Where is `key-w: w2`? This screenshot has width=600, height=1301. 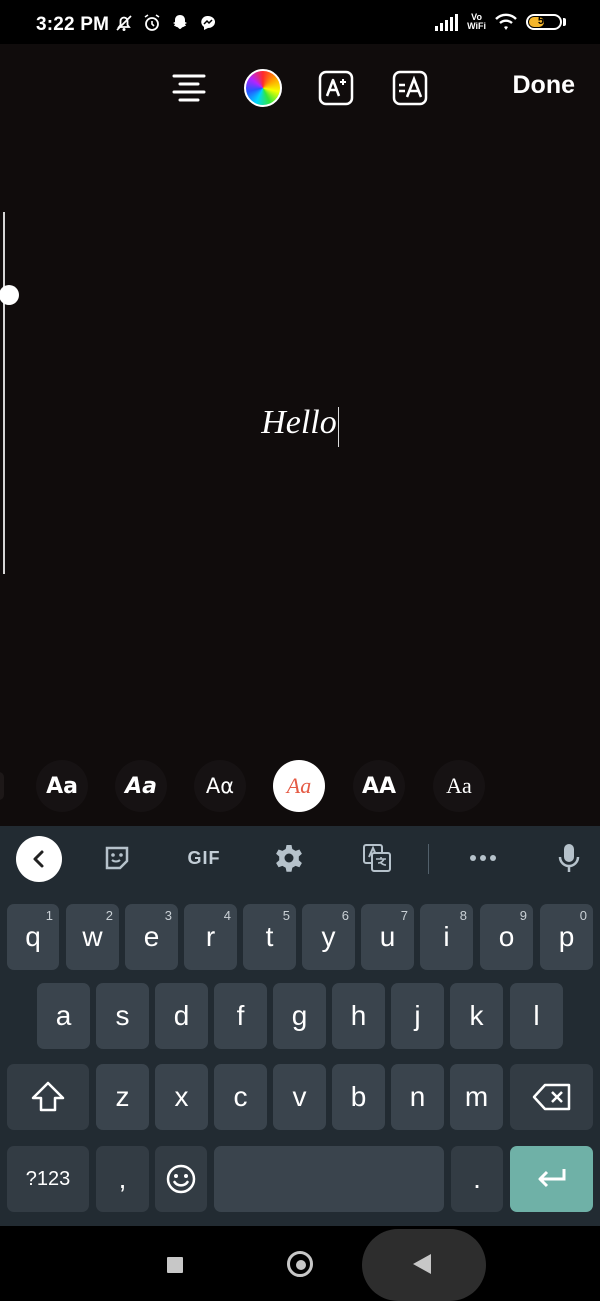
key-w: w2 is located at coordinates (92, 937).